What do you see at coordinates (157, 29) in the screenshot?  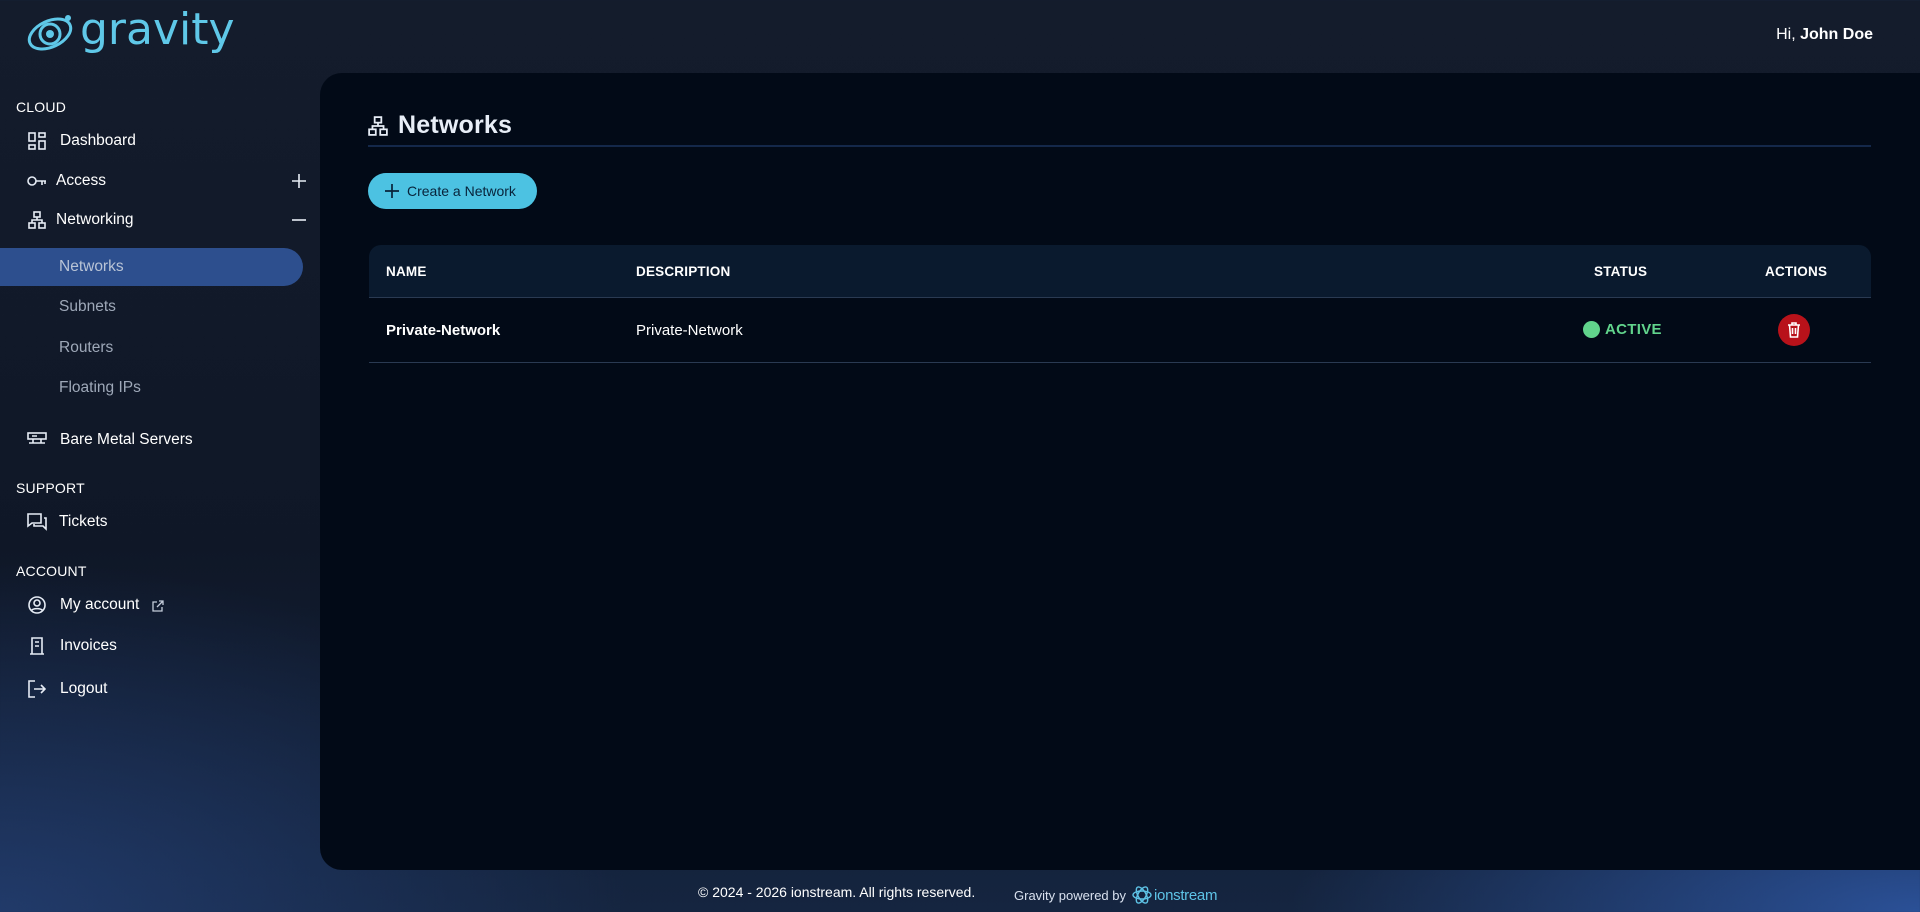 I see `logo-text: gravity` at bounding box center [157, 29].